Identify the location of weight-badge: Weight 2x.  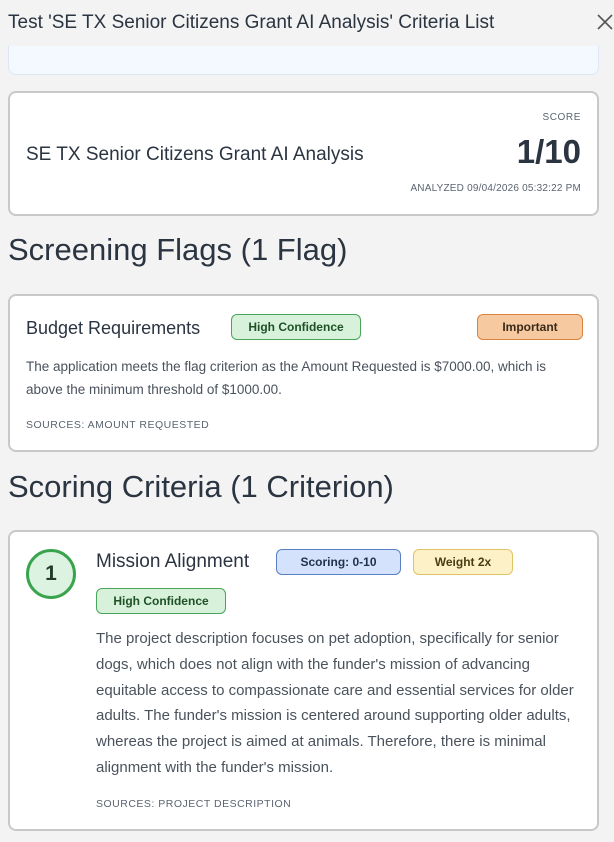
(463, 562).